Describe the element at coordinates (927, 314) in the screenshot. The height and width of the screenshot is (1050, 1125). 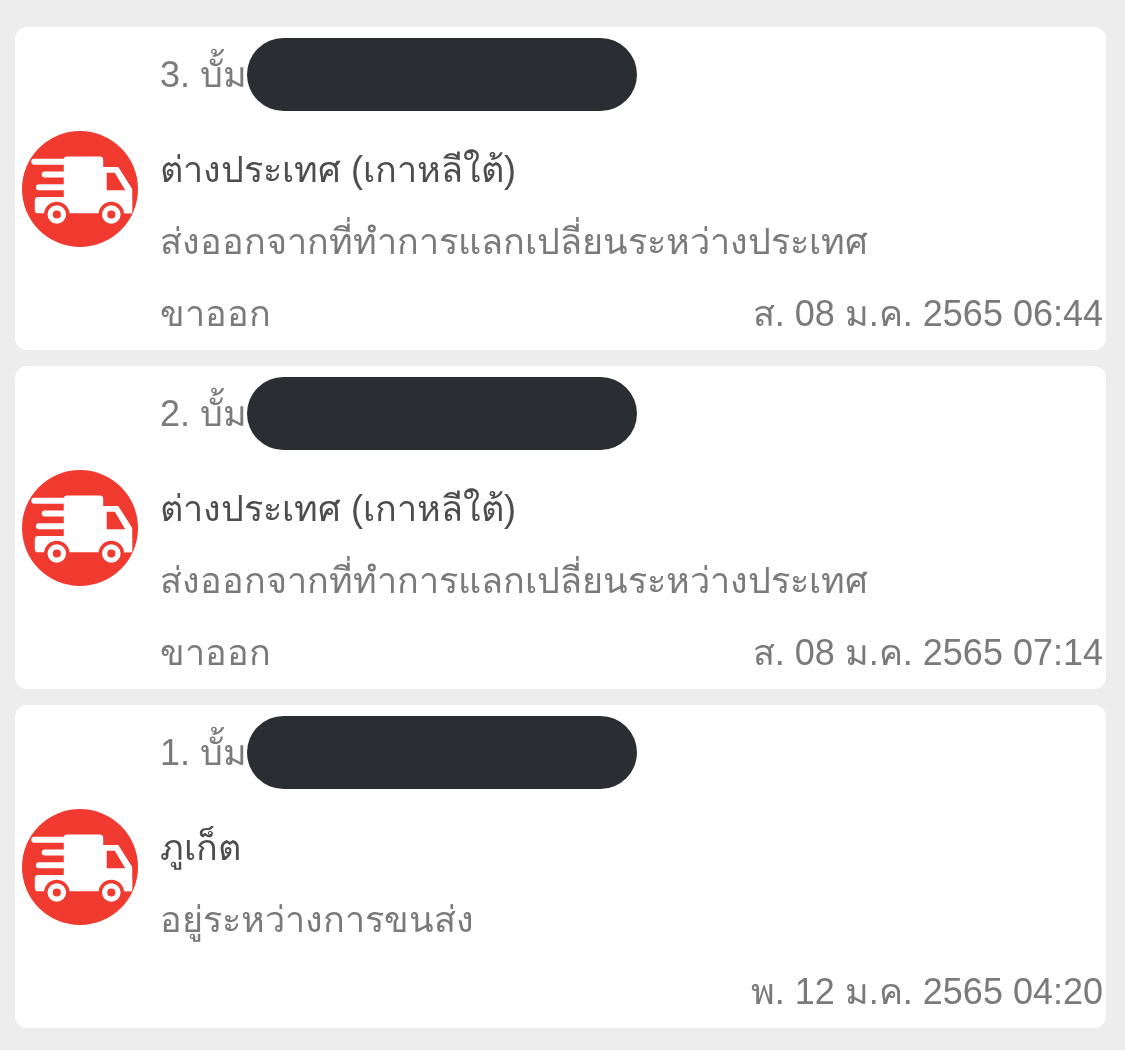
I see `timestamp-text: ส. 08 ม.ค. 2565 06:44` at that location.